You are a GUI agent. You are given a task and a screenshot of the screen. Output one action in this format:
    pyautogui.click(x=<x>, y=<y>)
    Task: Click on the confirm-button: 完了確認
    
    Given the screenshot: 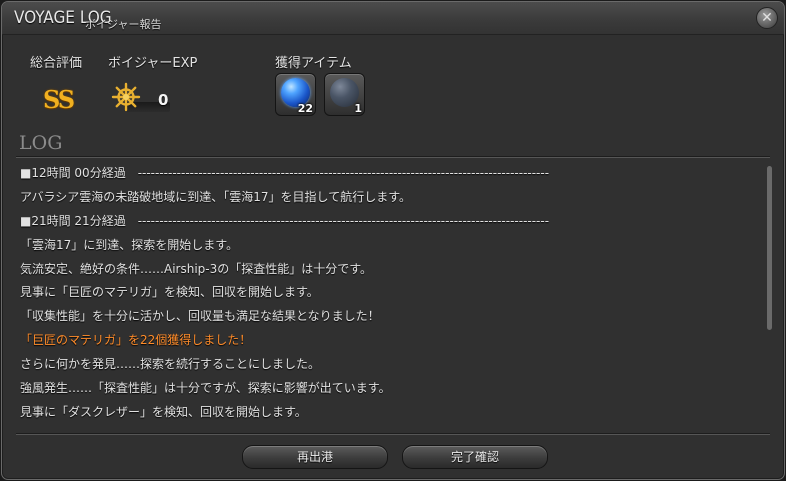 What is the action you would take?
    pyautogui.click(x=475, y=457)
    